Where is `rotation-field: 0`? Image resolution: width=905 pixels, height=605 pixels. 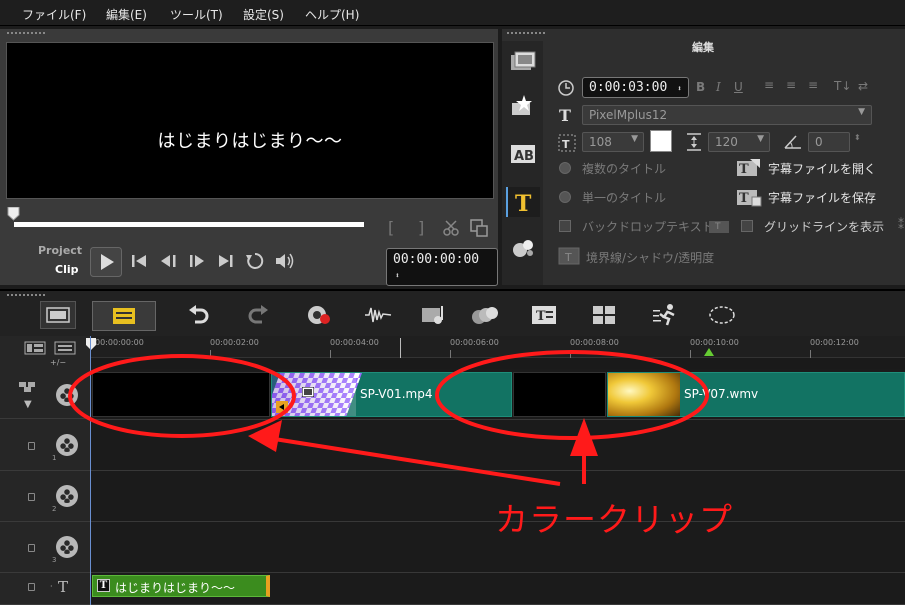 rotation-field: 0 is located at coordinates (829, 142).